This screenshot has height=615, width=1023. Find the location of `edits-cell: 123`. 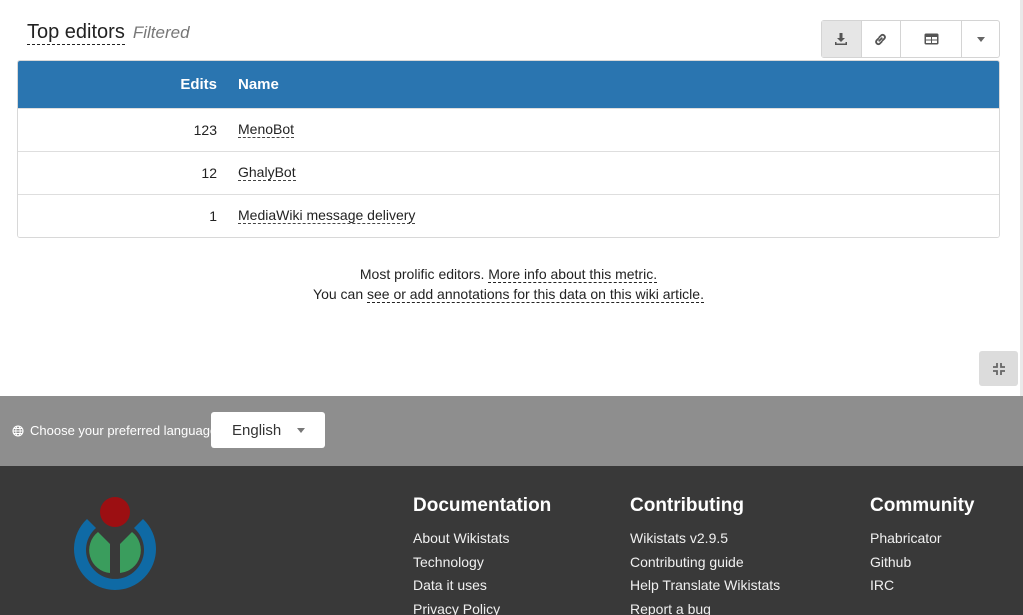

edits-cell: 123 is located at coordinates (205, 130).